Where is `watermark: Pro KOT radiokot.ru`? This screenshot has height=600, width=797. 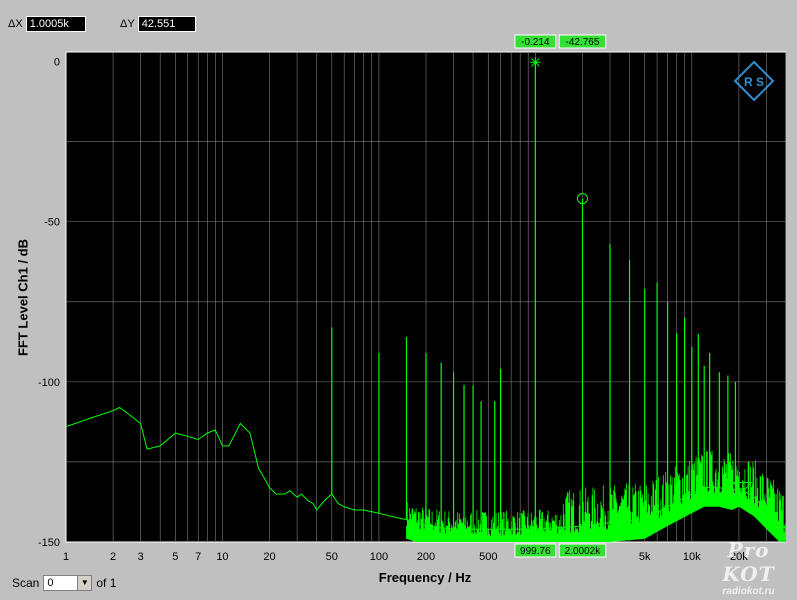
watermark: Pro KOT radiokot.ru is located at coordinates (748, 567).